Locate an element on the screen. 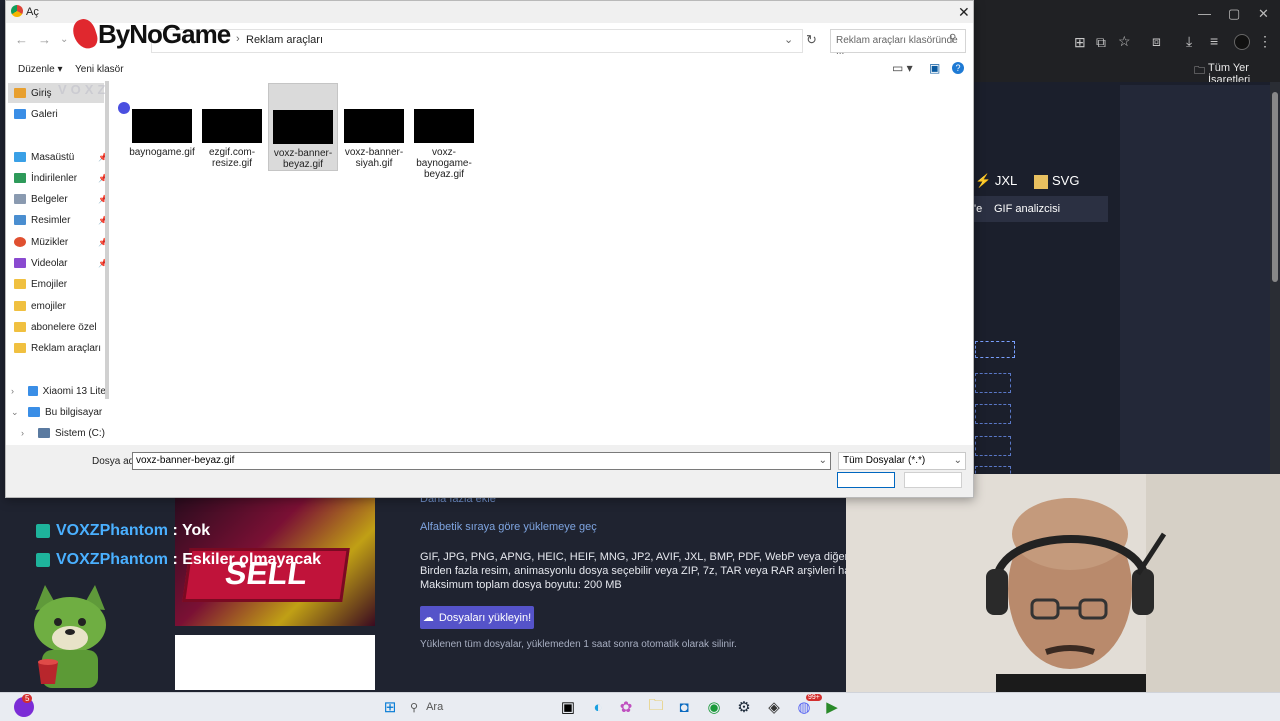  streamer-webcam-icon is located at coordinates (1063, 585).